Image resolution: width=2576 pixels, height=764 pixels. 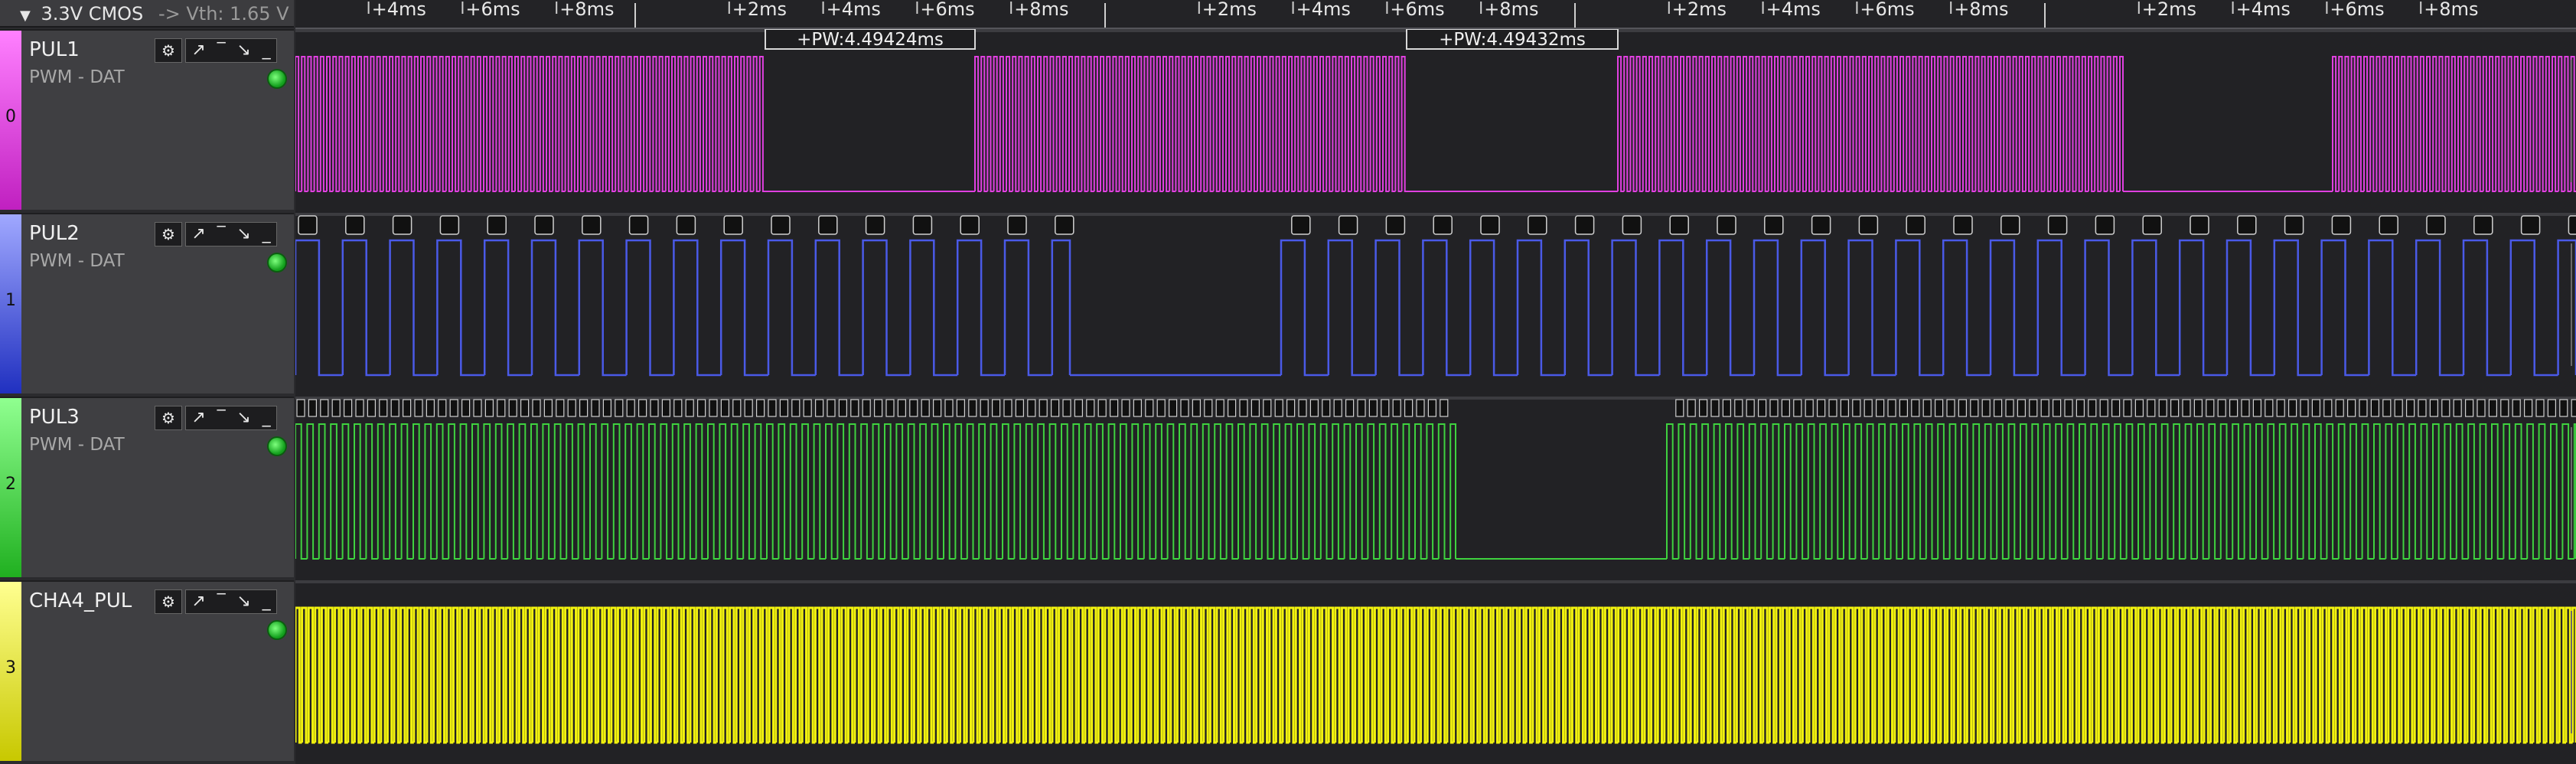 What do you see at coordinates (147, 670) in the screenshot?
I see `channel-panel-cha4_pul: 3 CHA4_PUL ⚙ ↗ ‾ ↘ _` at bounding box center [147, 670].